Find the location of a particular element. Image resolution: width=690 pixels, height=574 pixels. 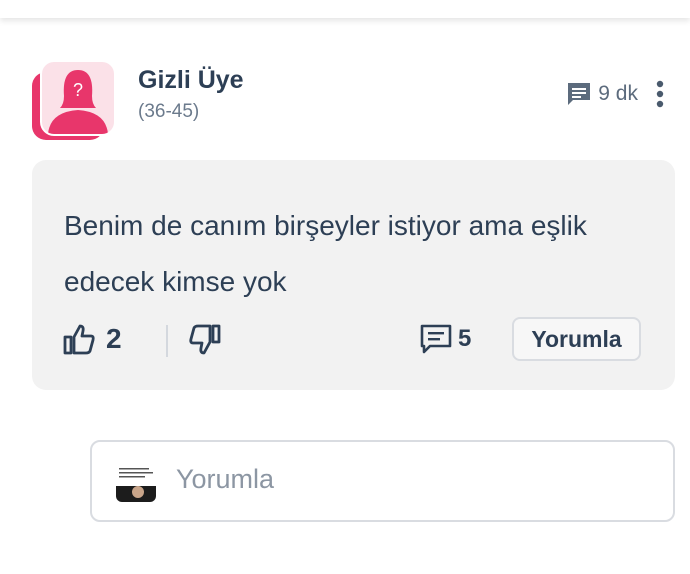

comment-count: 5 is located at coordinates (465, 338).